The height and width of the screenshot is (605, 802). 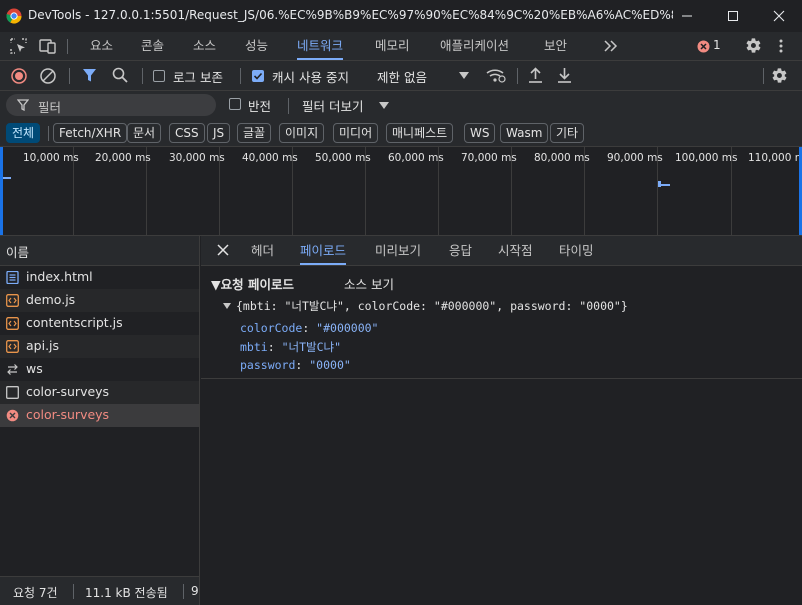 I want to click on type-filter-doc: 문서, so click(x=144, y=133).